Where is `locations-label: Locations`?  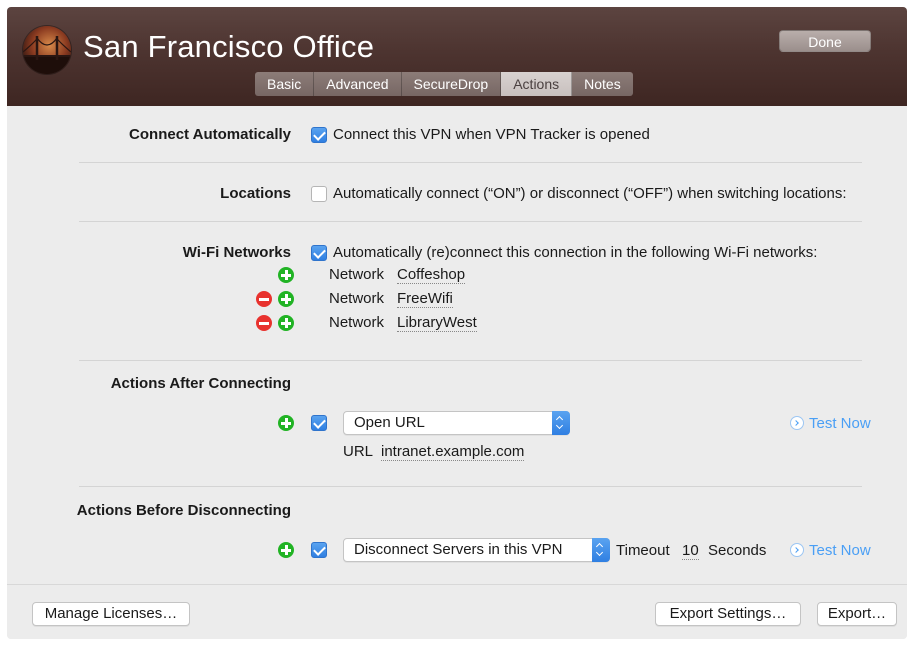 locations-label: Locations is located at coordinates (255, 193).